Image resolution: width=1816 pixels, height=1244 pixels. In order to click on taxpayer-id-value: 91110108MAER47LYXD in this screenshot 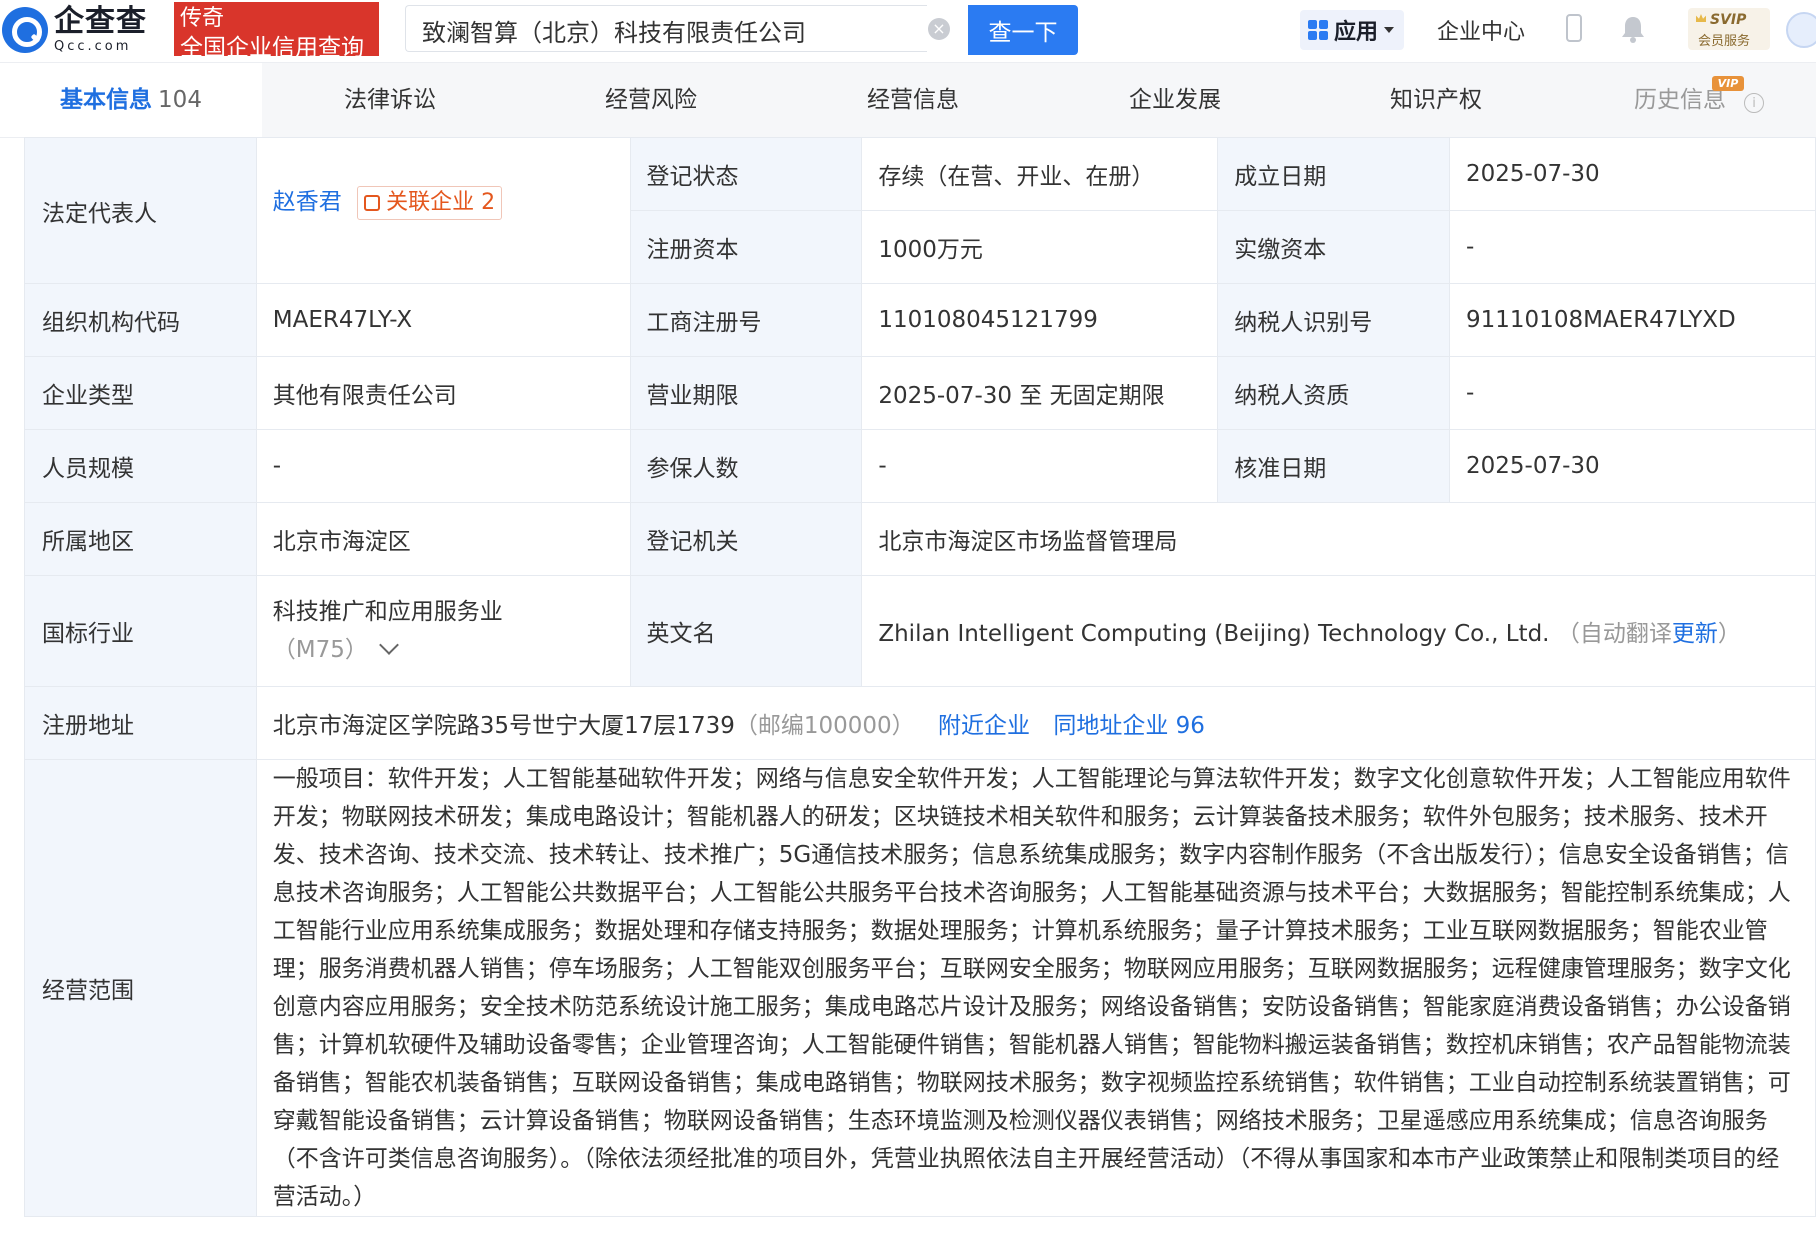, I will do `click(1632, 320)`.